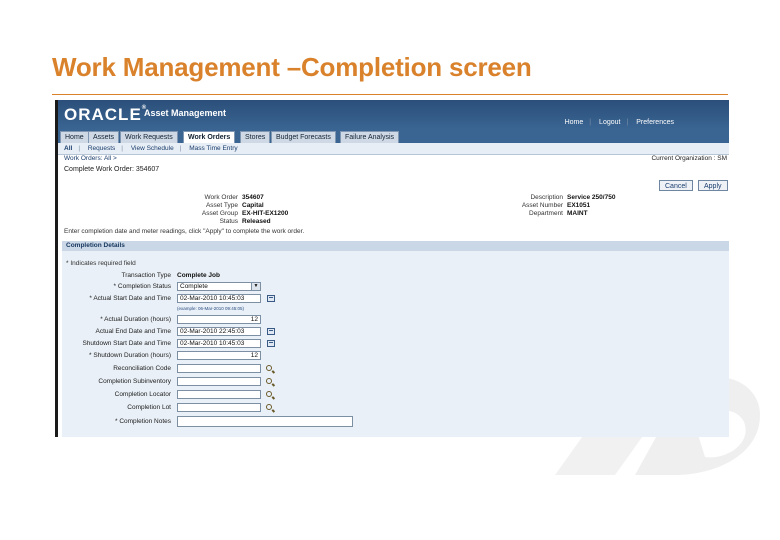 This screenshot has width=780, height=540. Describe the element at coordinates (265, 421) in the screenshot. I see `completion-notes-input` at that location.